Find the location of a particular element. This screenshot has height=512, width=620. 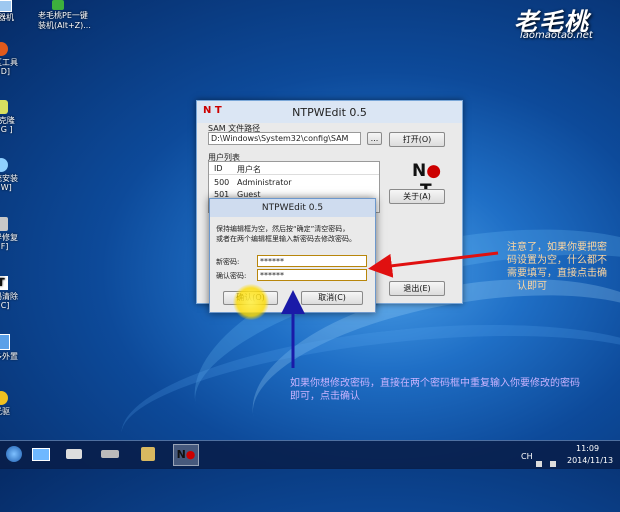

note-line: 注意了，如果你要把密 is located at coordinates (557, 247).